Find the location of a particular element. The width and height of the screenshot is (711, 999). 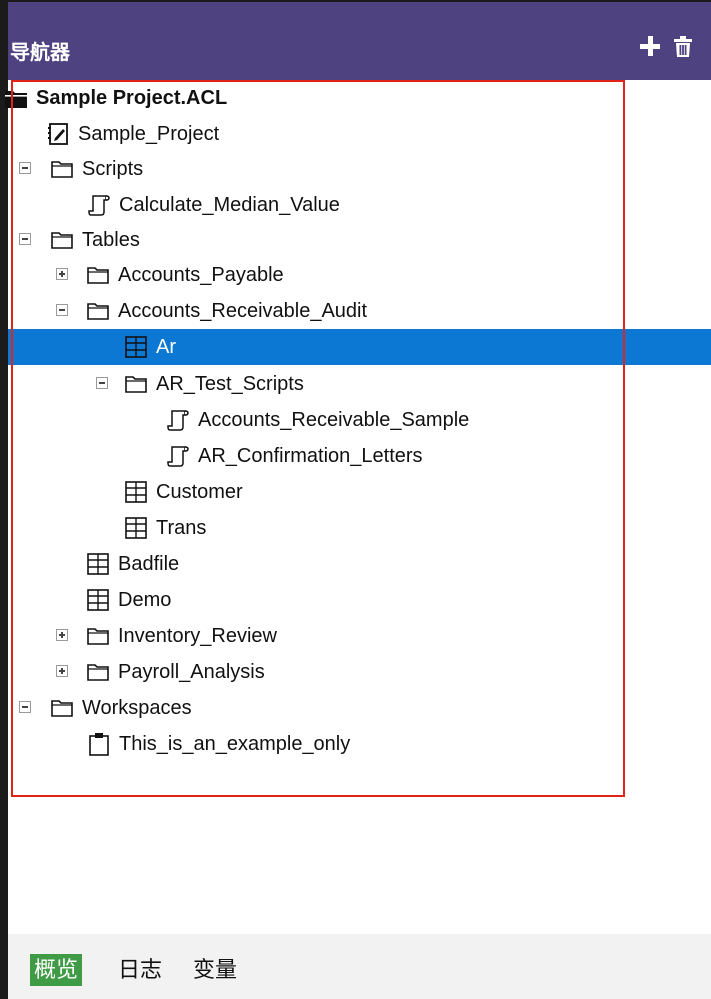

tree-item-label: Calculate_Median_Value is located at coordinates (229, 205).